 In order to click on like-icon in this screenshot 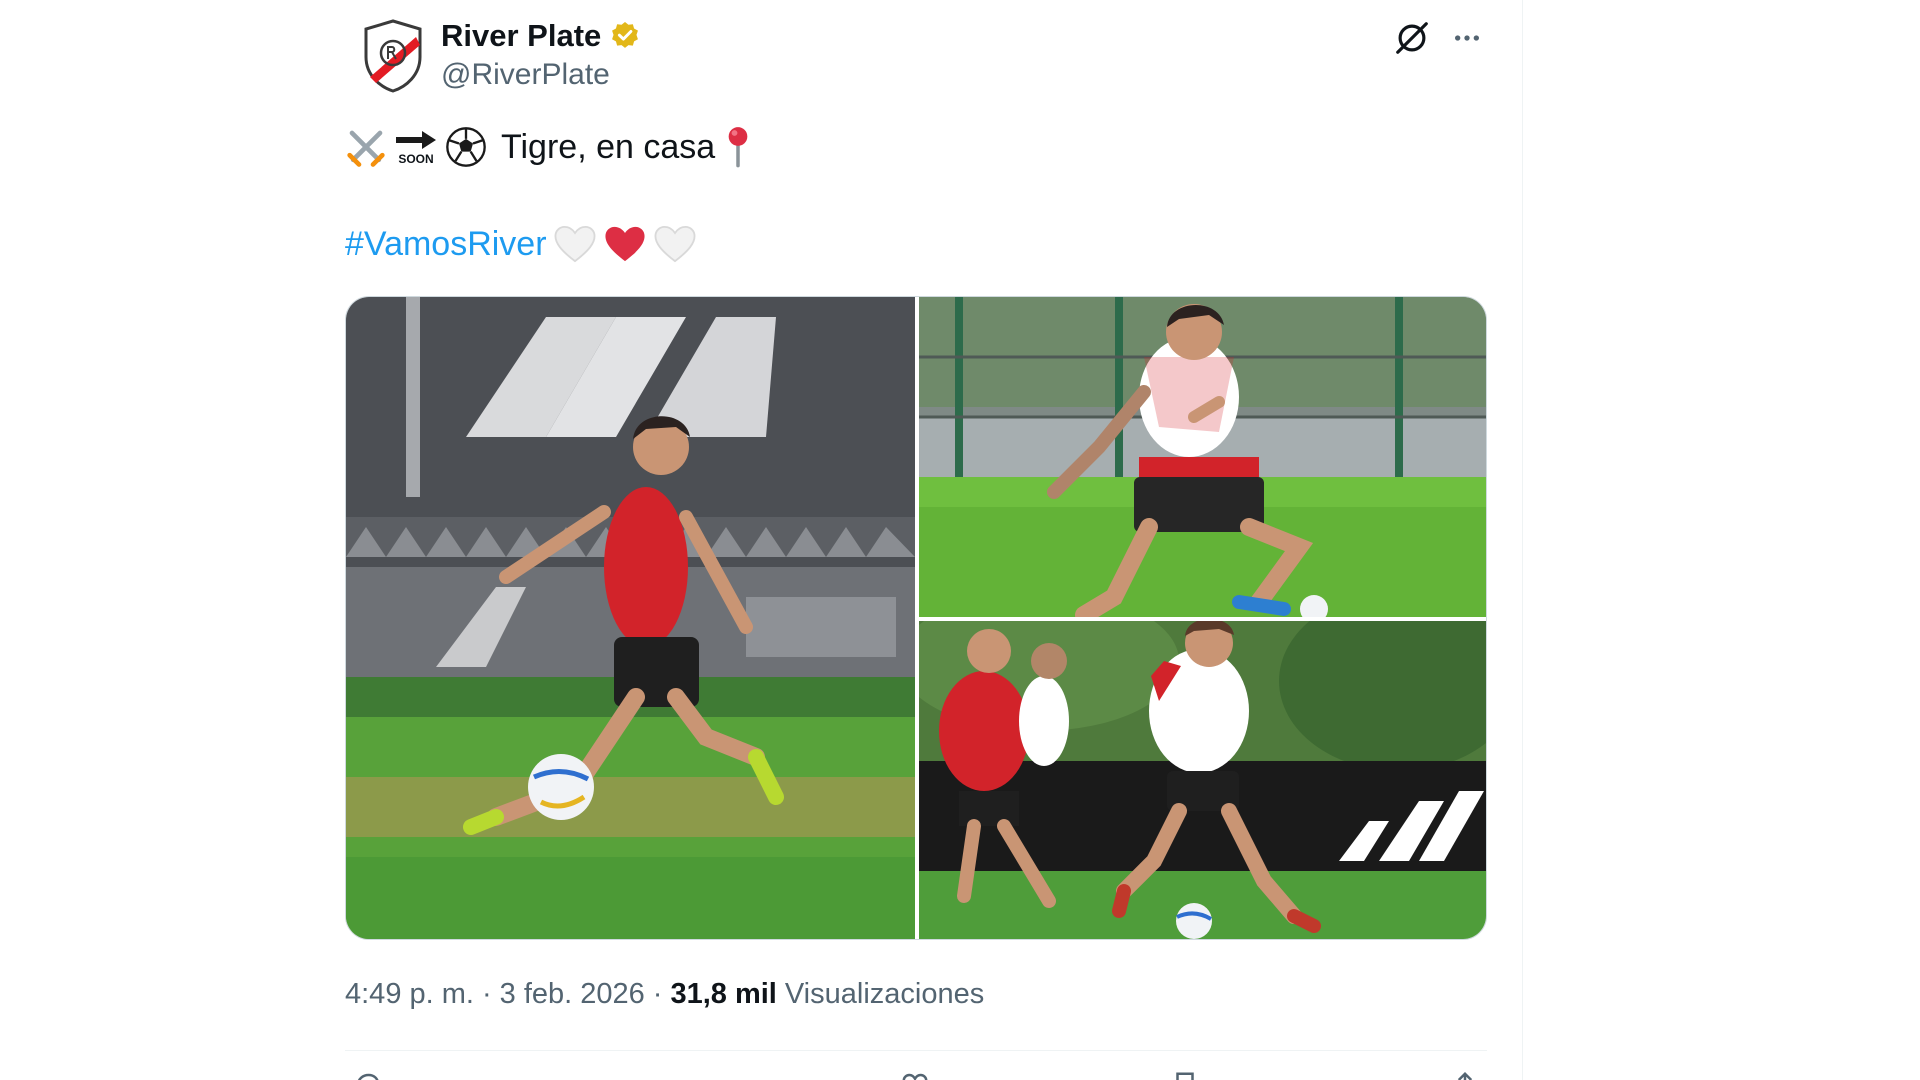, I will do `click(915, 1075)`.